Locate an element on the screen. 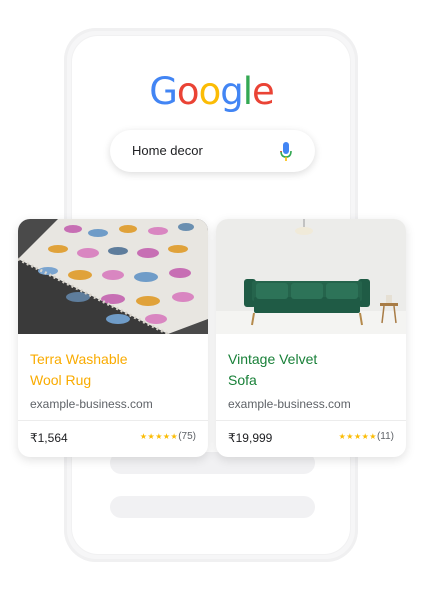 Image resolution: width=423 pixels, height=590 pixels. logo-letter: e is located at coordinates (263, 91).